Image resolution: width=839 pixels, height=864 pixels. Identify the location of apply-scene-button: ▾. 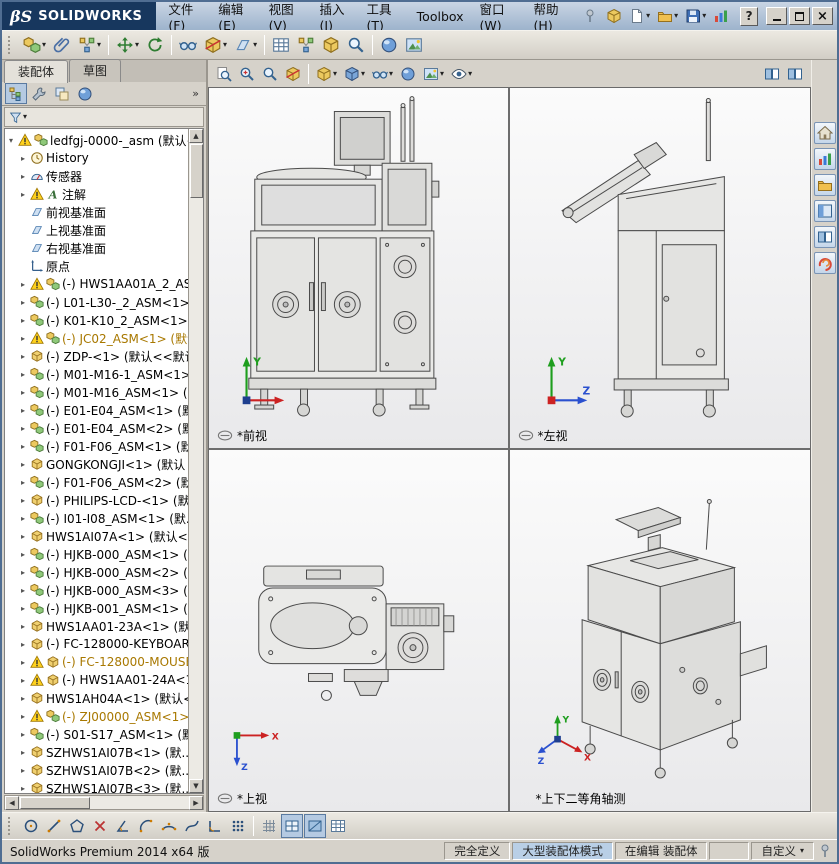
(433, 74).